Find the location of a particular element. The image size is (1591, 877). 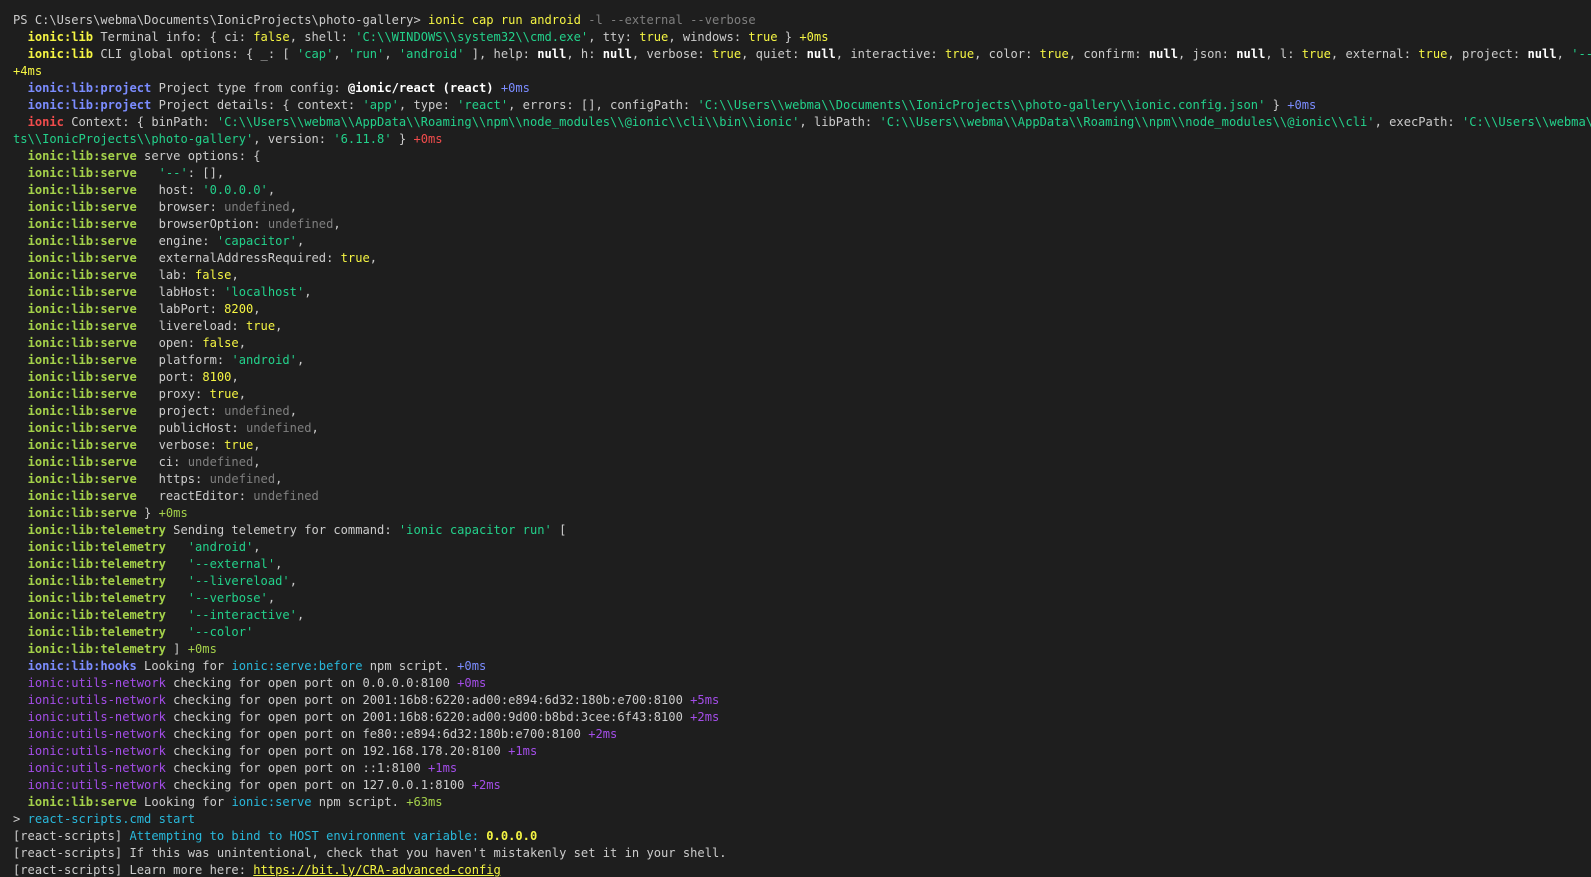

terminal-text-segment: ionic:lib:project is located at coordinates (89, 88).